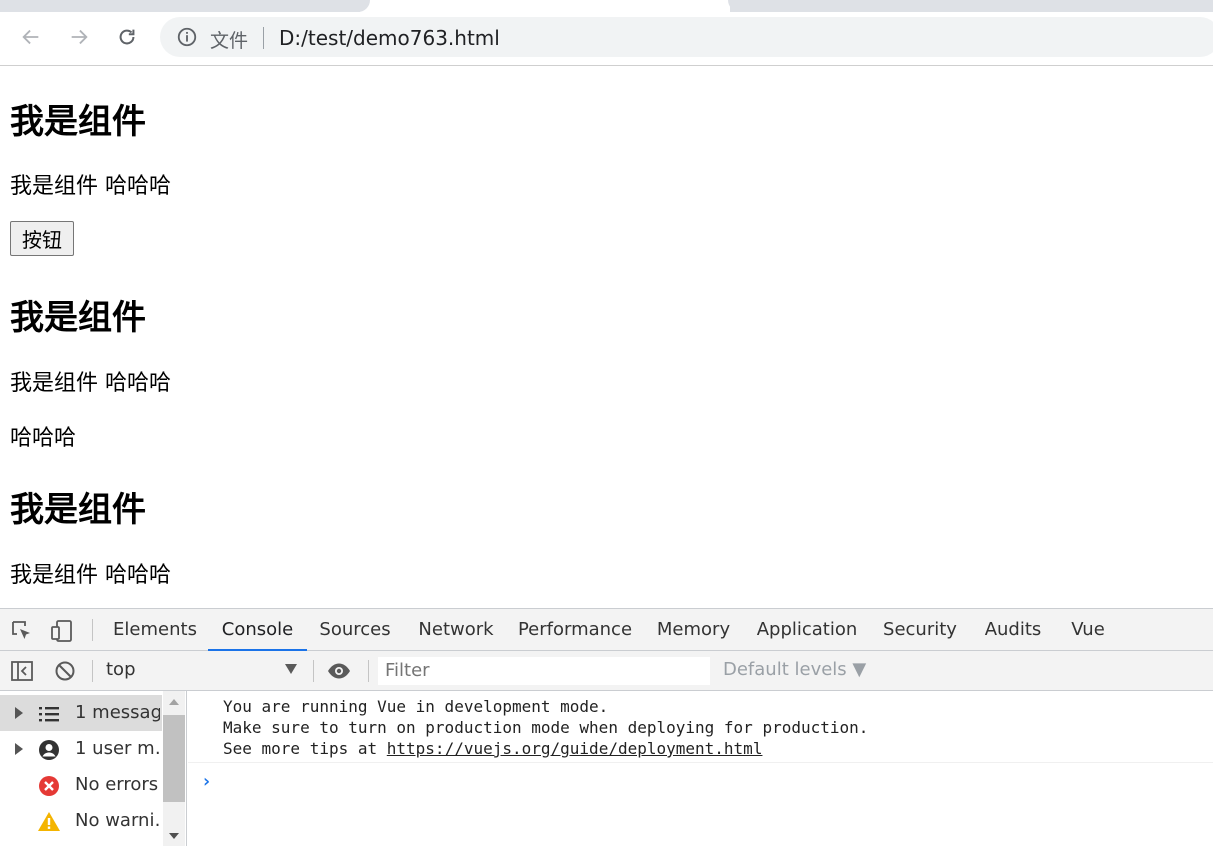 Image resolution: width=1213 pixels, height=846 pixels. I want to click on user-icon, so click(49, 750).